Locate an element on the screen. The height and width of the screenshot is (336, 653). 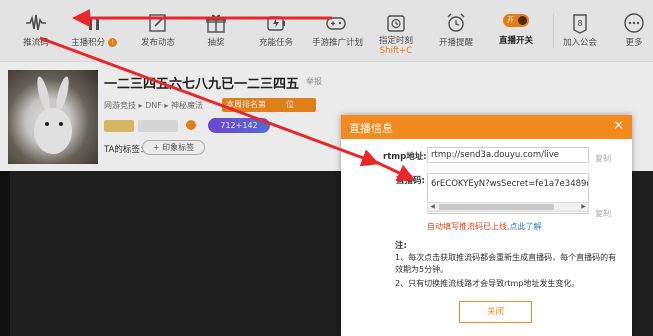
note-title: 注: is located at coordinates (401, 246).